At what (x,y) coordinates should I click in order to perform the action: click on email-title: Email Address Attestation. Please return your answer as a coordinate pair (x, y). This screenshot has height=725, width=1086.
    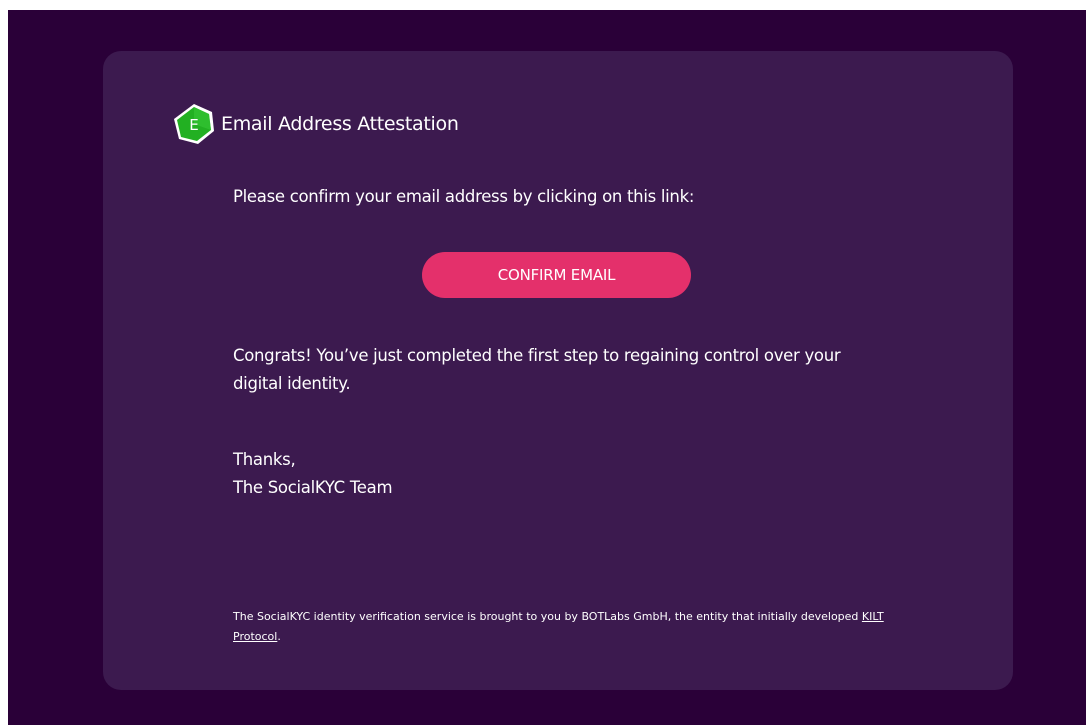
    Looking at the image, I should click on (340, 124).